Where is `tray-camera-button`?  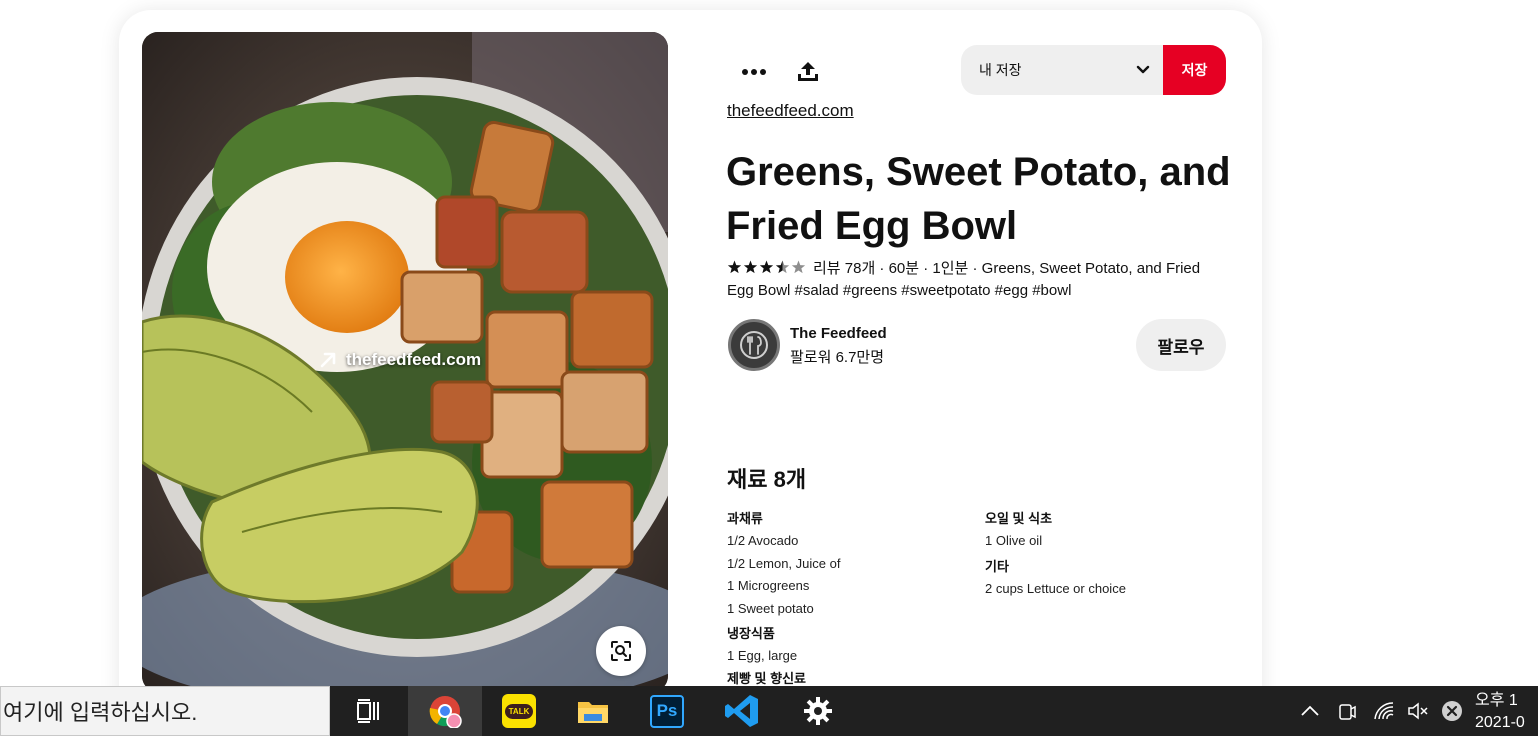
tray-camera-button is located at coordinates (1347, 711).